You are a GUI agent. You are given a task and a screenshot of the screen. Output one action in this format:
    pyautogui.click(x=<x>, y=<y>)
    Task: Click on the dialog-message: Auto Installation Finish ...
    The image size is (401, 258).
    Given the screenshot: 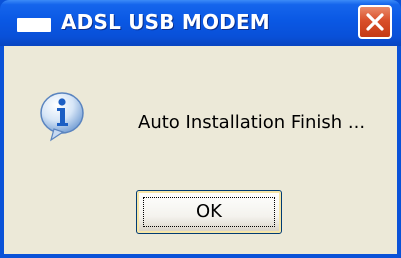 What is the action you would take?
    pyautogui.click(x=252, y=122)
    